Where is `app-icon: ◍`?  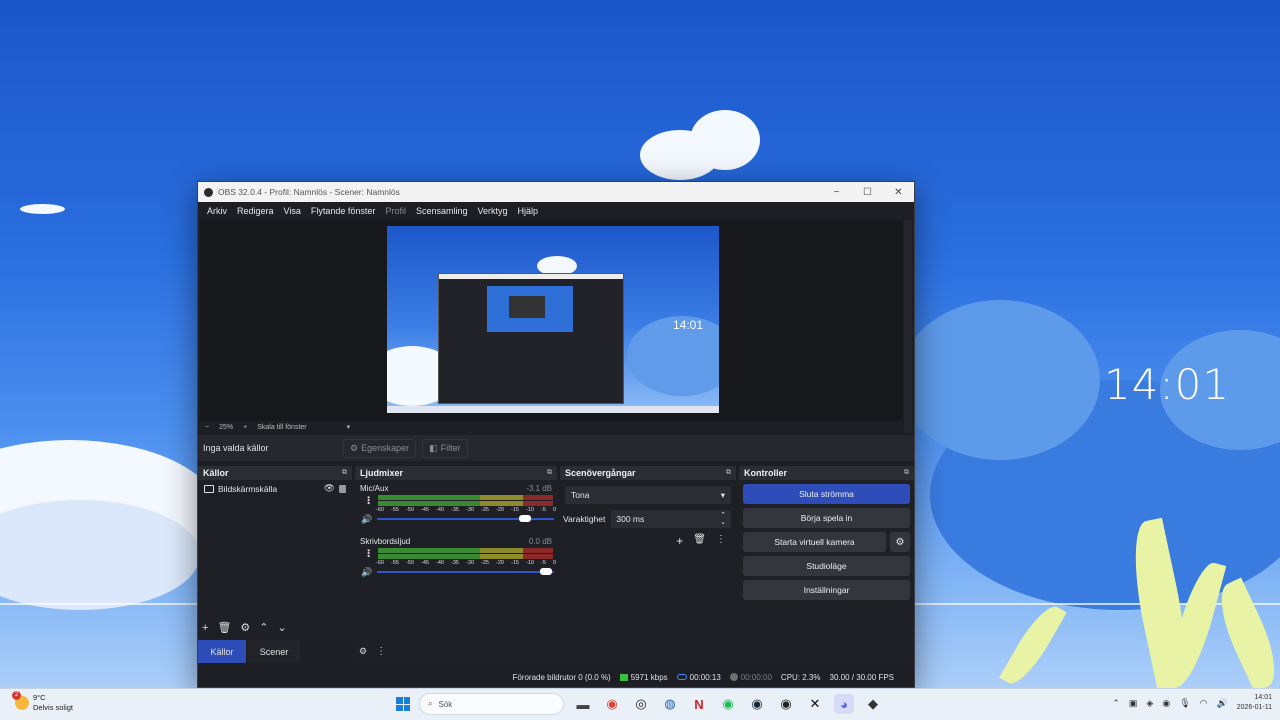 app-icon: ◍ is located at coordinates (670, 704).